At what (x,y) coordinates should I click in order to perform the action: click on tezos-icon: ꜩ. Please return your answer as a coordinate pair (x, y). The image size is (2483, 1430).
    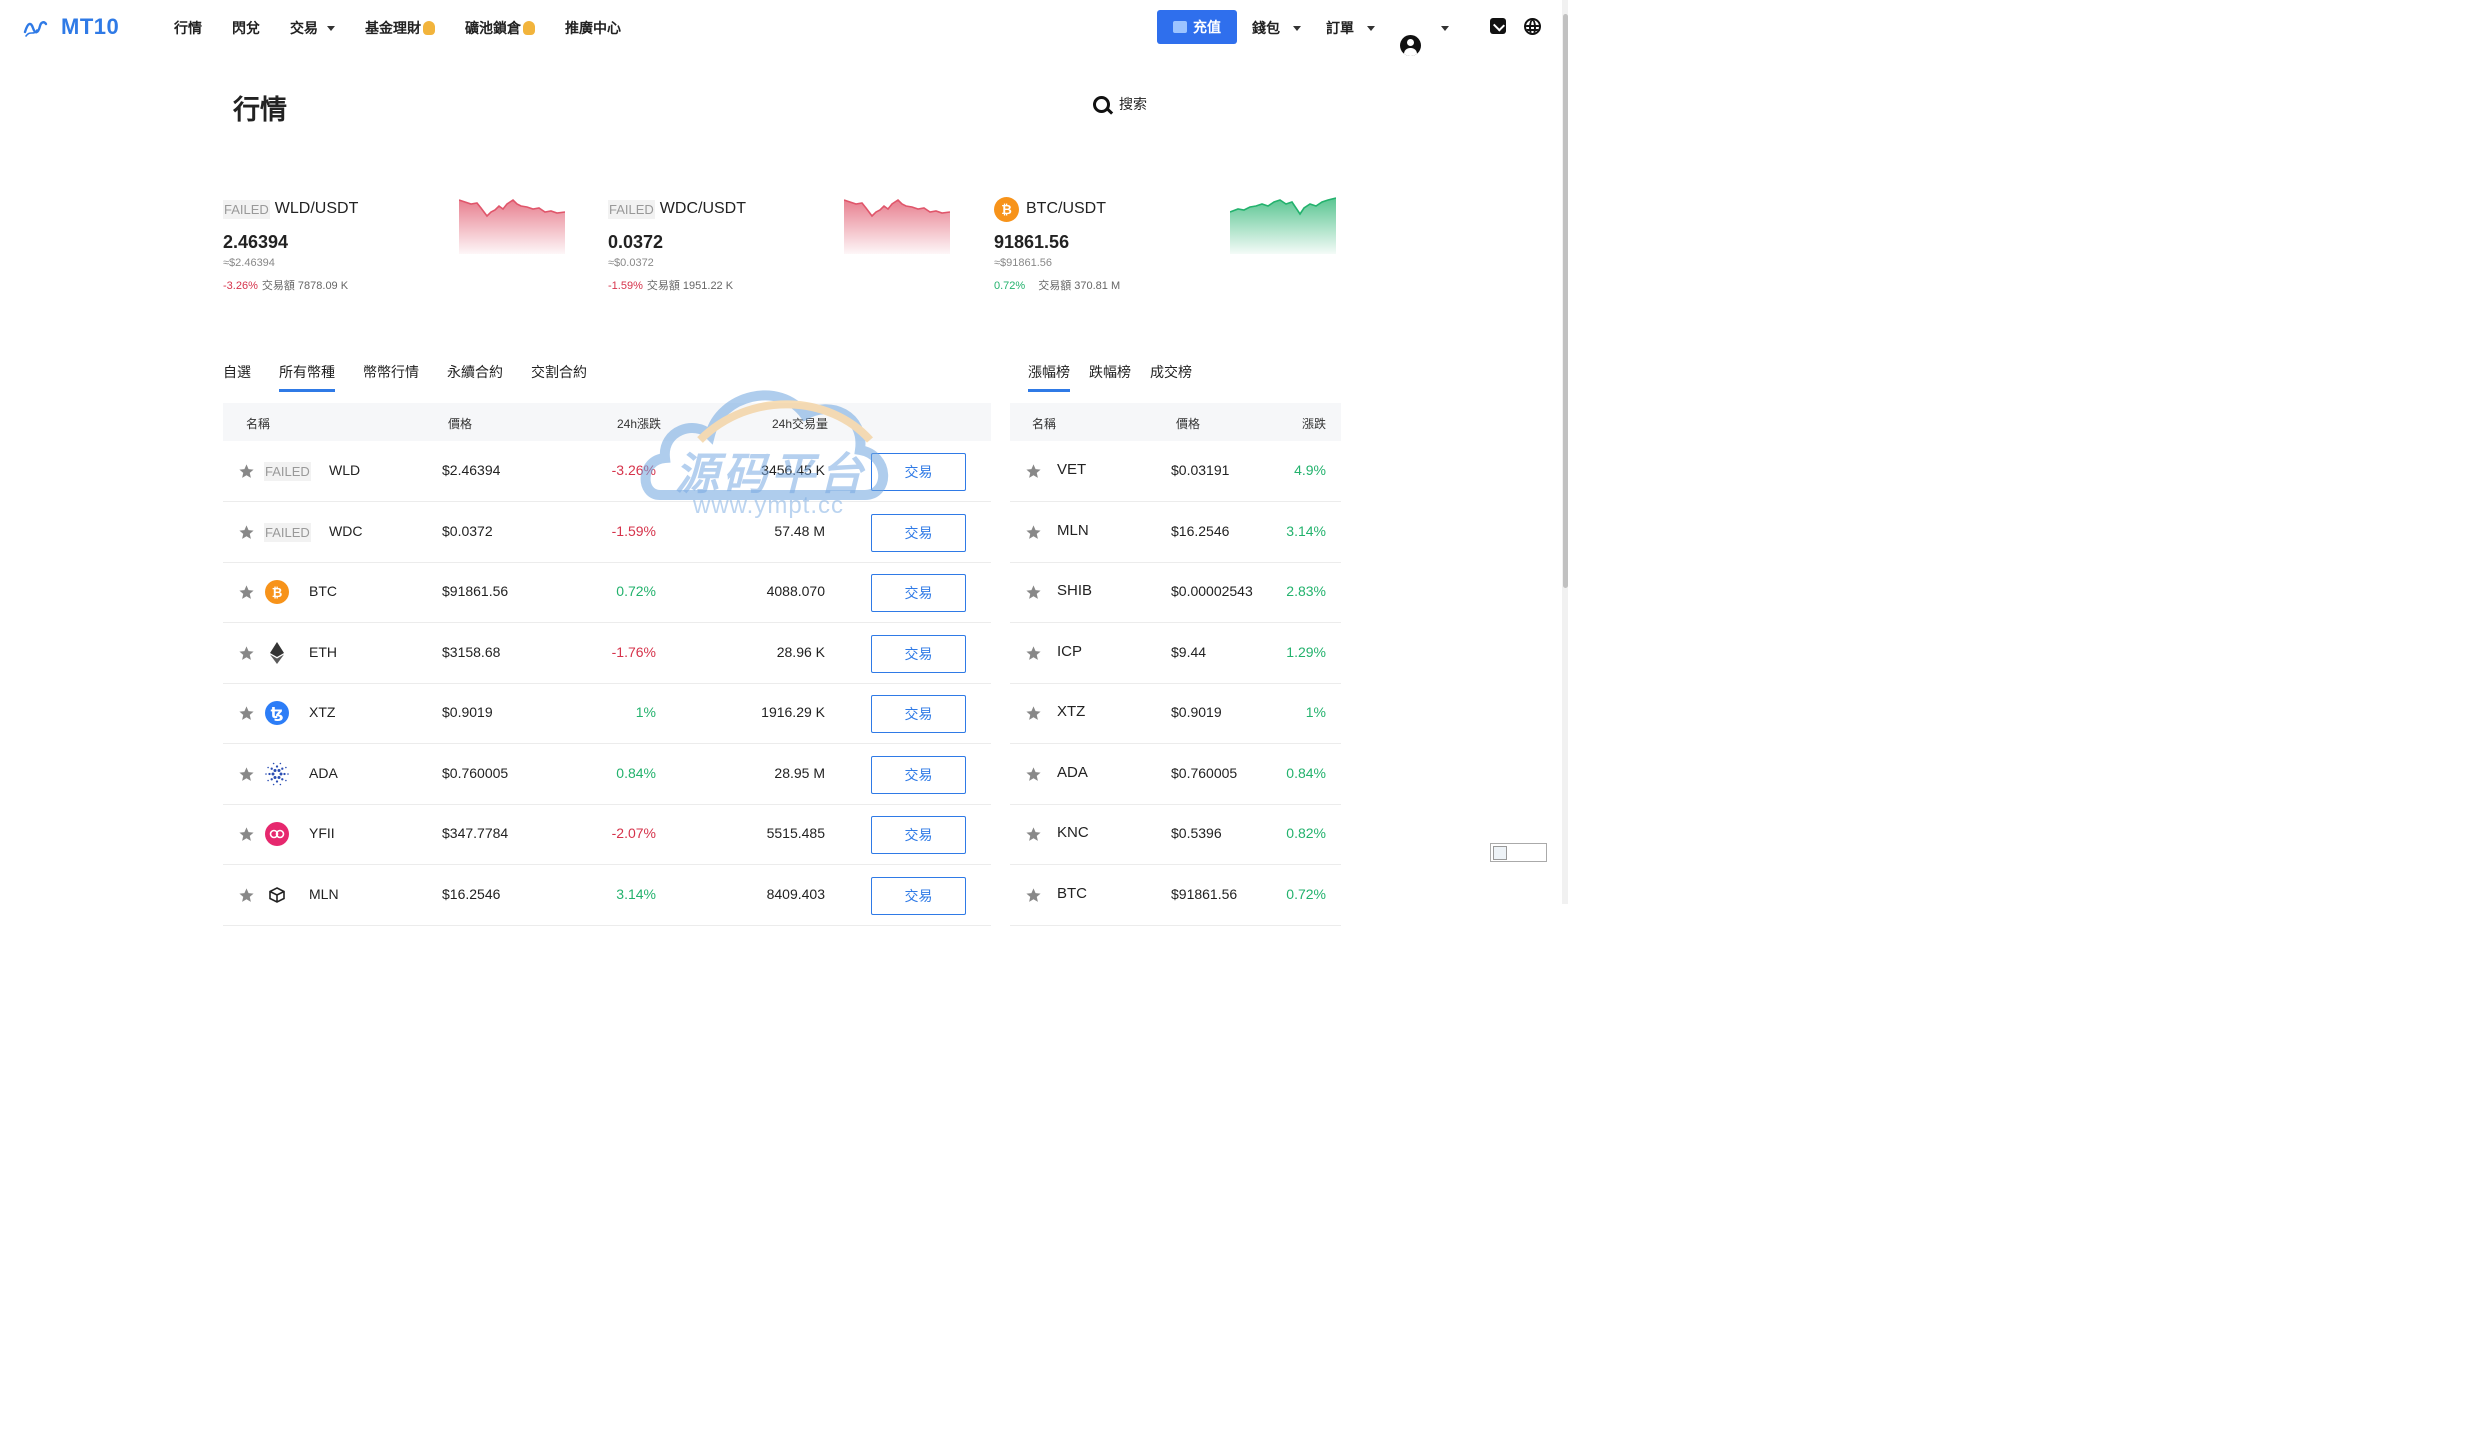
    Looking at the image, I should click on (277, 713).